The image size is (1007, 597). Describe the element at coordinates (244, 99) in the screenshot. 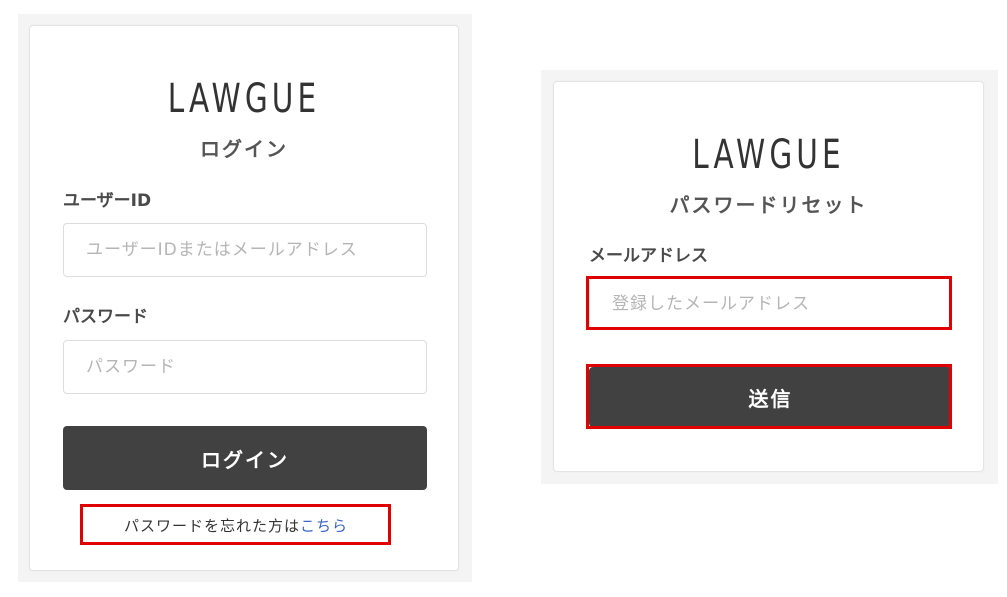

I see `login-logo: LAWGUE` at that location.